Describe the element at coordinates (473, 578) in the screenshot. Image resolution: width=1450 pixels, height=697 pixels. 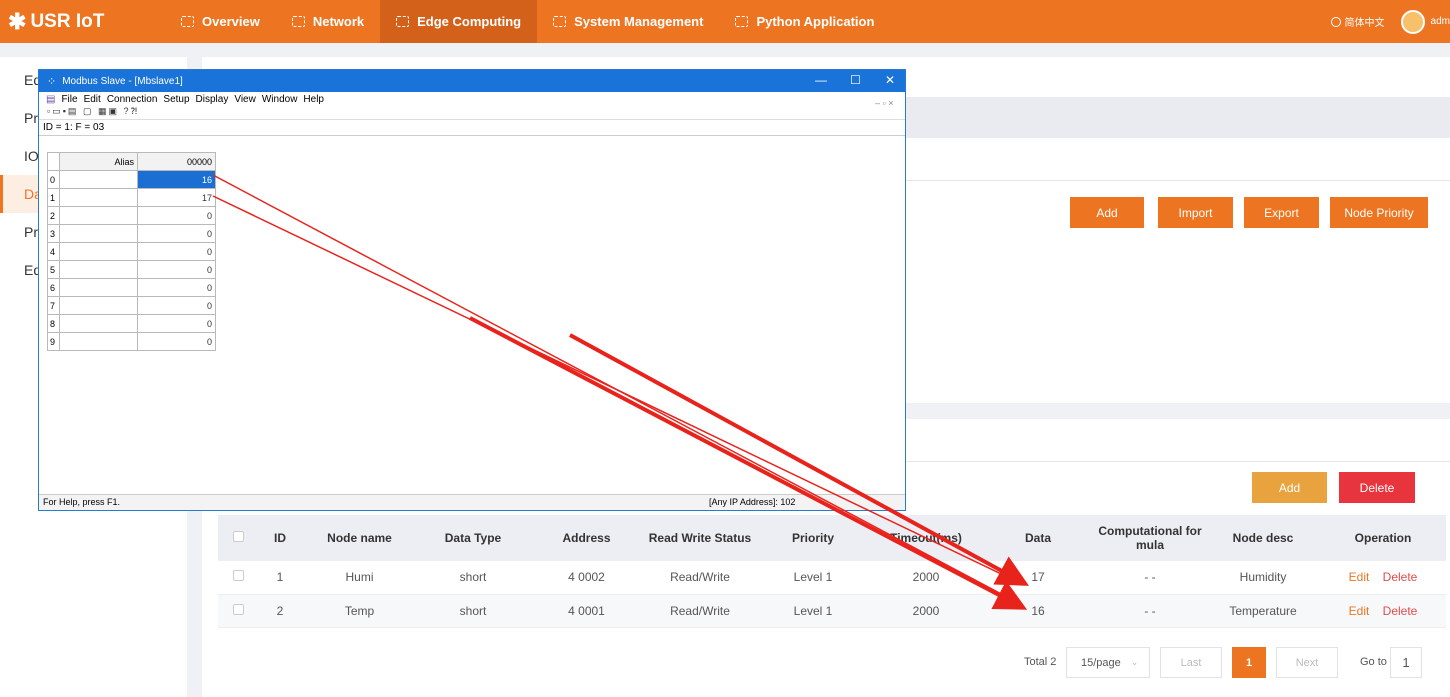
I see `cell-data-type: short` at that location.